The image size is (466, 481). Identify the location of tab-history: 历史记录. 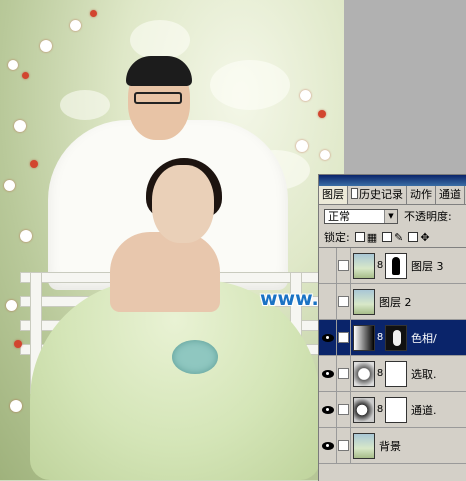
(377, 195).